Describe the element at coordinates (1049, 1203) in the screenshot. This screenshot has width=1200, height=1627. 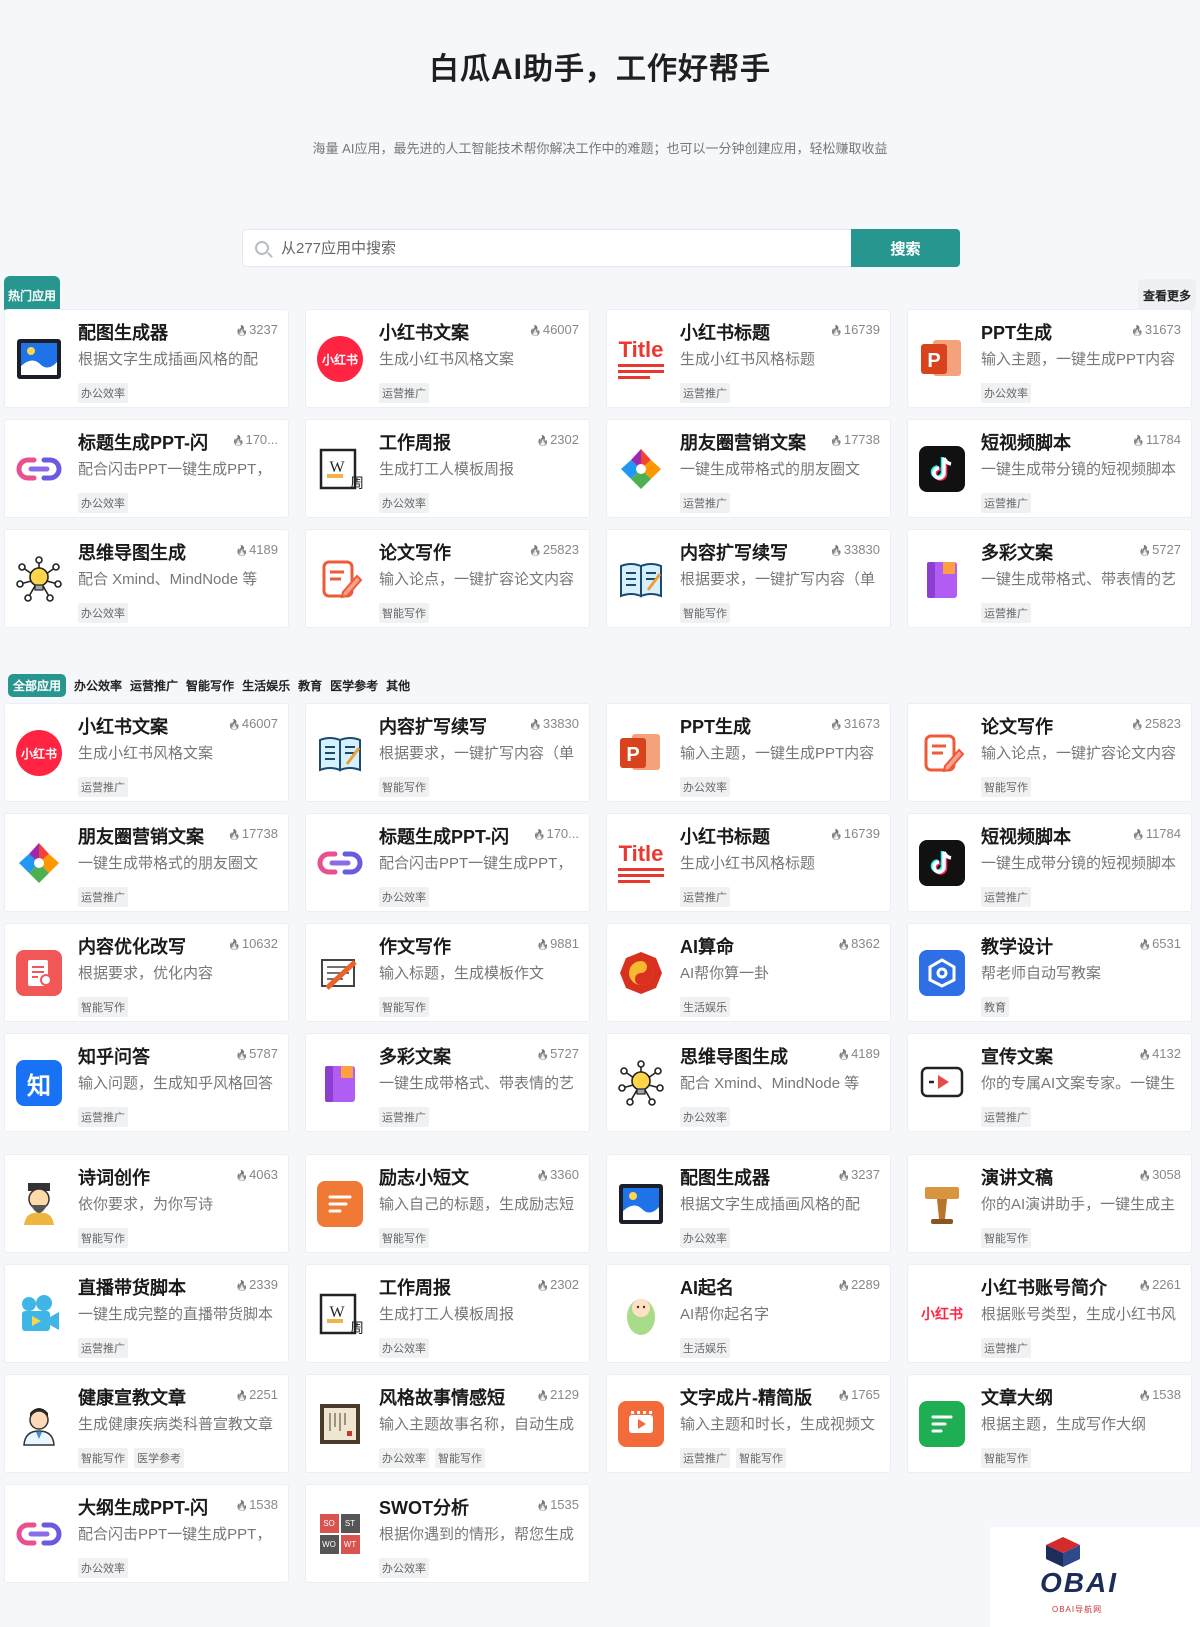
I see `app-card: 演讲文稿 3058 你的AI演讲助手，一键生成主智能写作` at that location.